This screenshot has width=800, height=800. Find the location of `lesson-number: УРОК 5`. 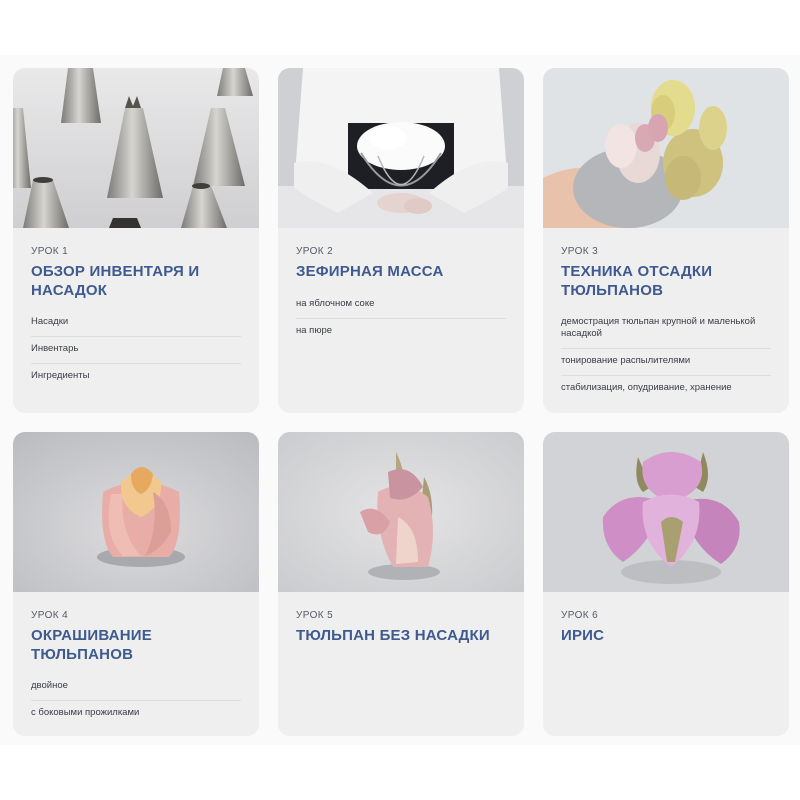

lesson-number: УРОК 5 is located at coordinates (315, 615).